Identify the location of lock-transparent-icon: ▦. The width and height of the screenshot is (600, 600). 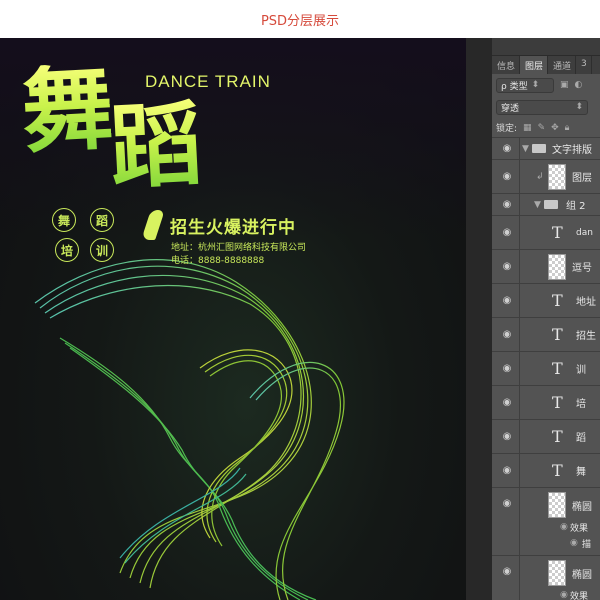
(527, 128).